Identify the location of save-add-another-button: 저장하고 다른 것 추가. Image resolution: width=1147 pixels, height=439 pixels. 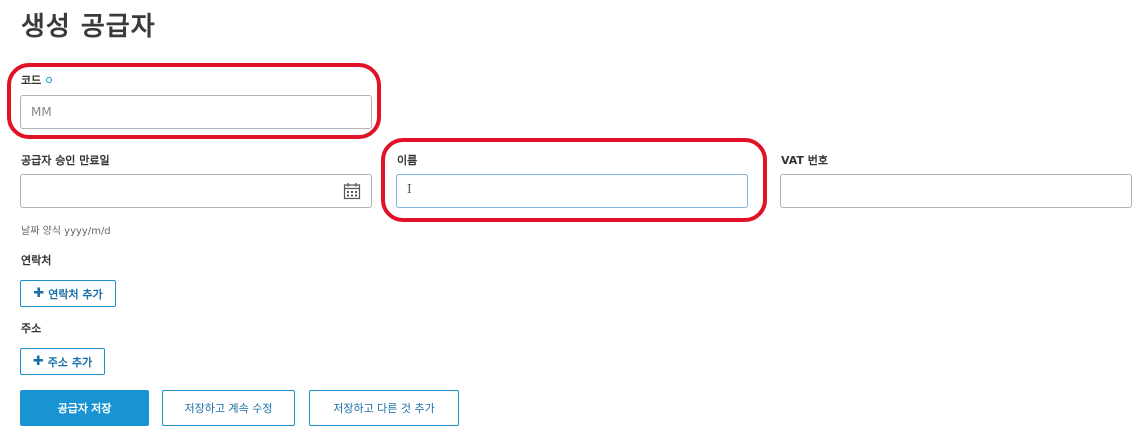
(384, 408).